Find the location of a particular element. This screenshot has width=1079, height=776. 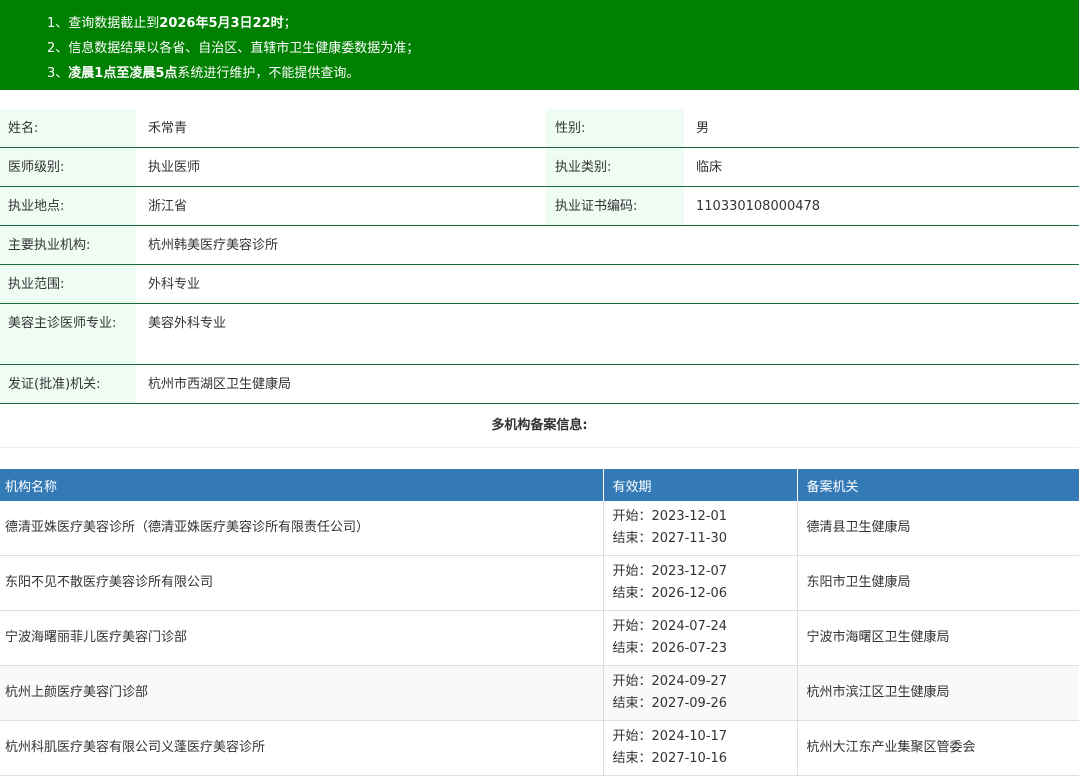

institution-value: 杭州韩美医疗美容诊所 is located at coordinates (213, 245).